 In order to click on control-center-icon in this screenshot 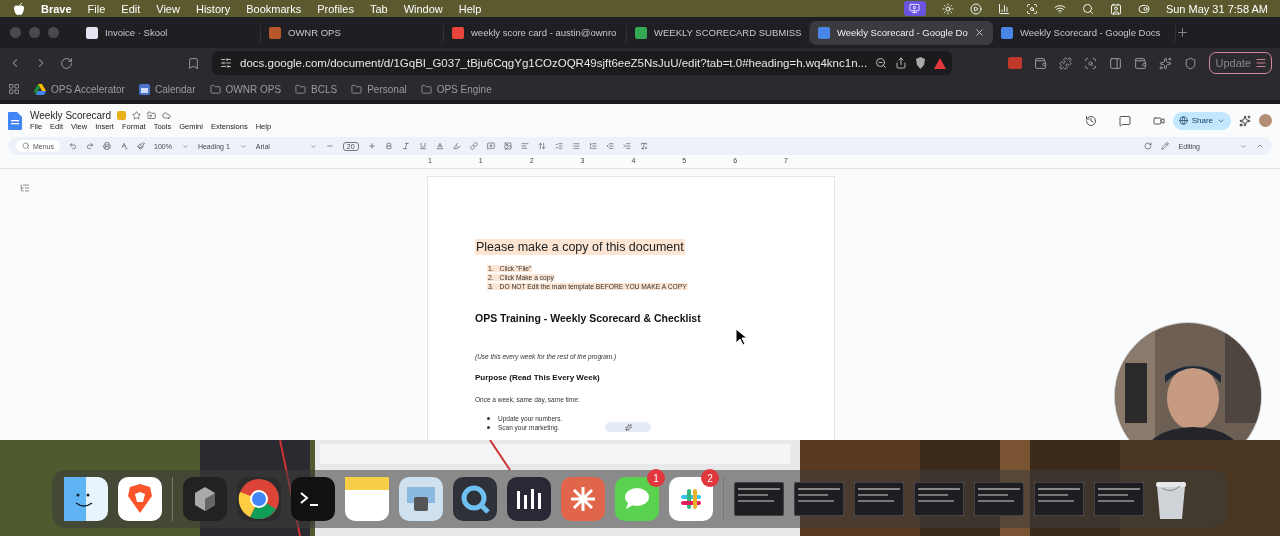, I will do `click(1143, 8)`.